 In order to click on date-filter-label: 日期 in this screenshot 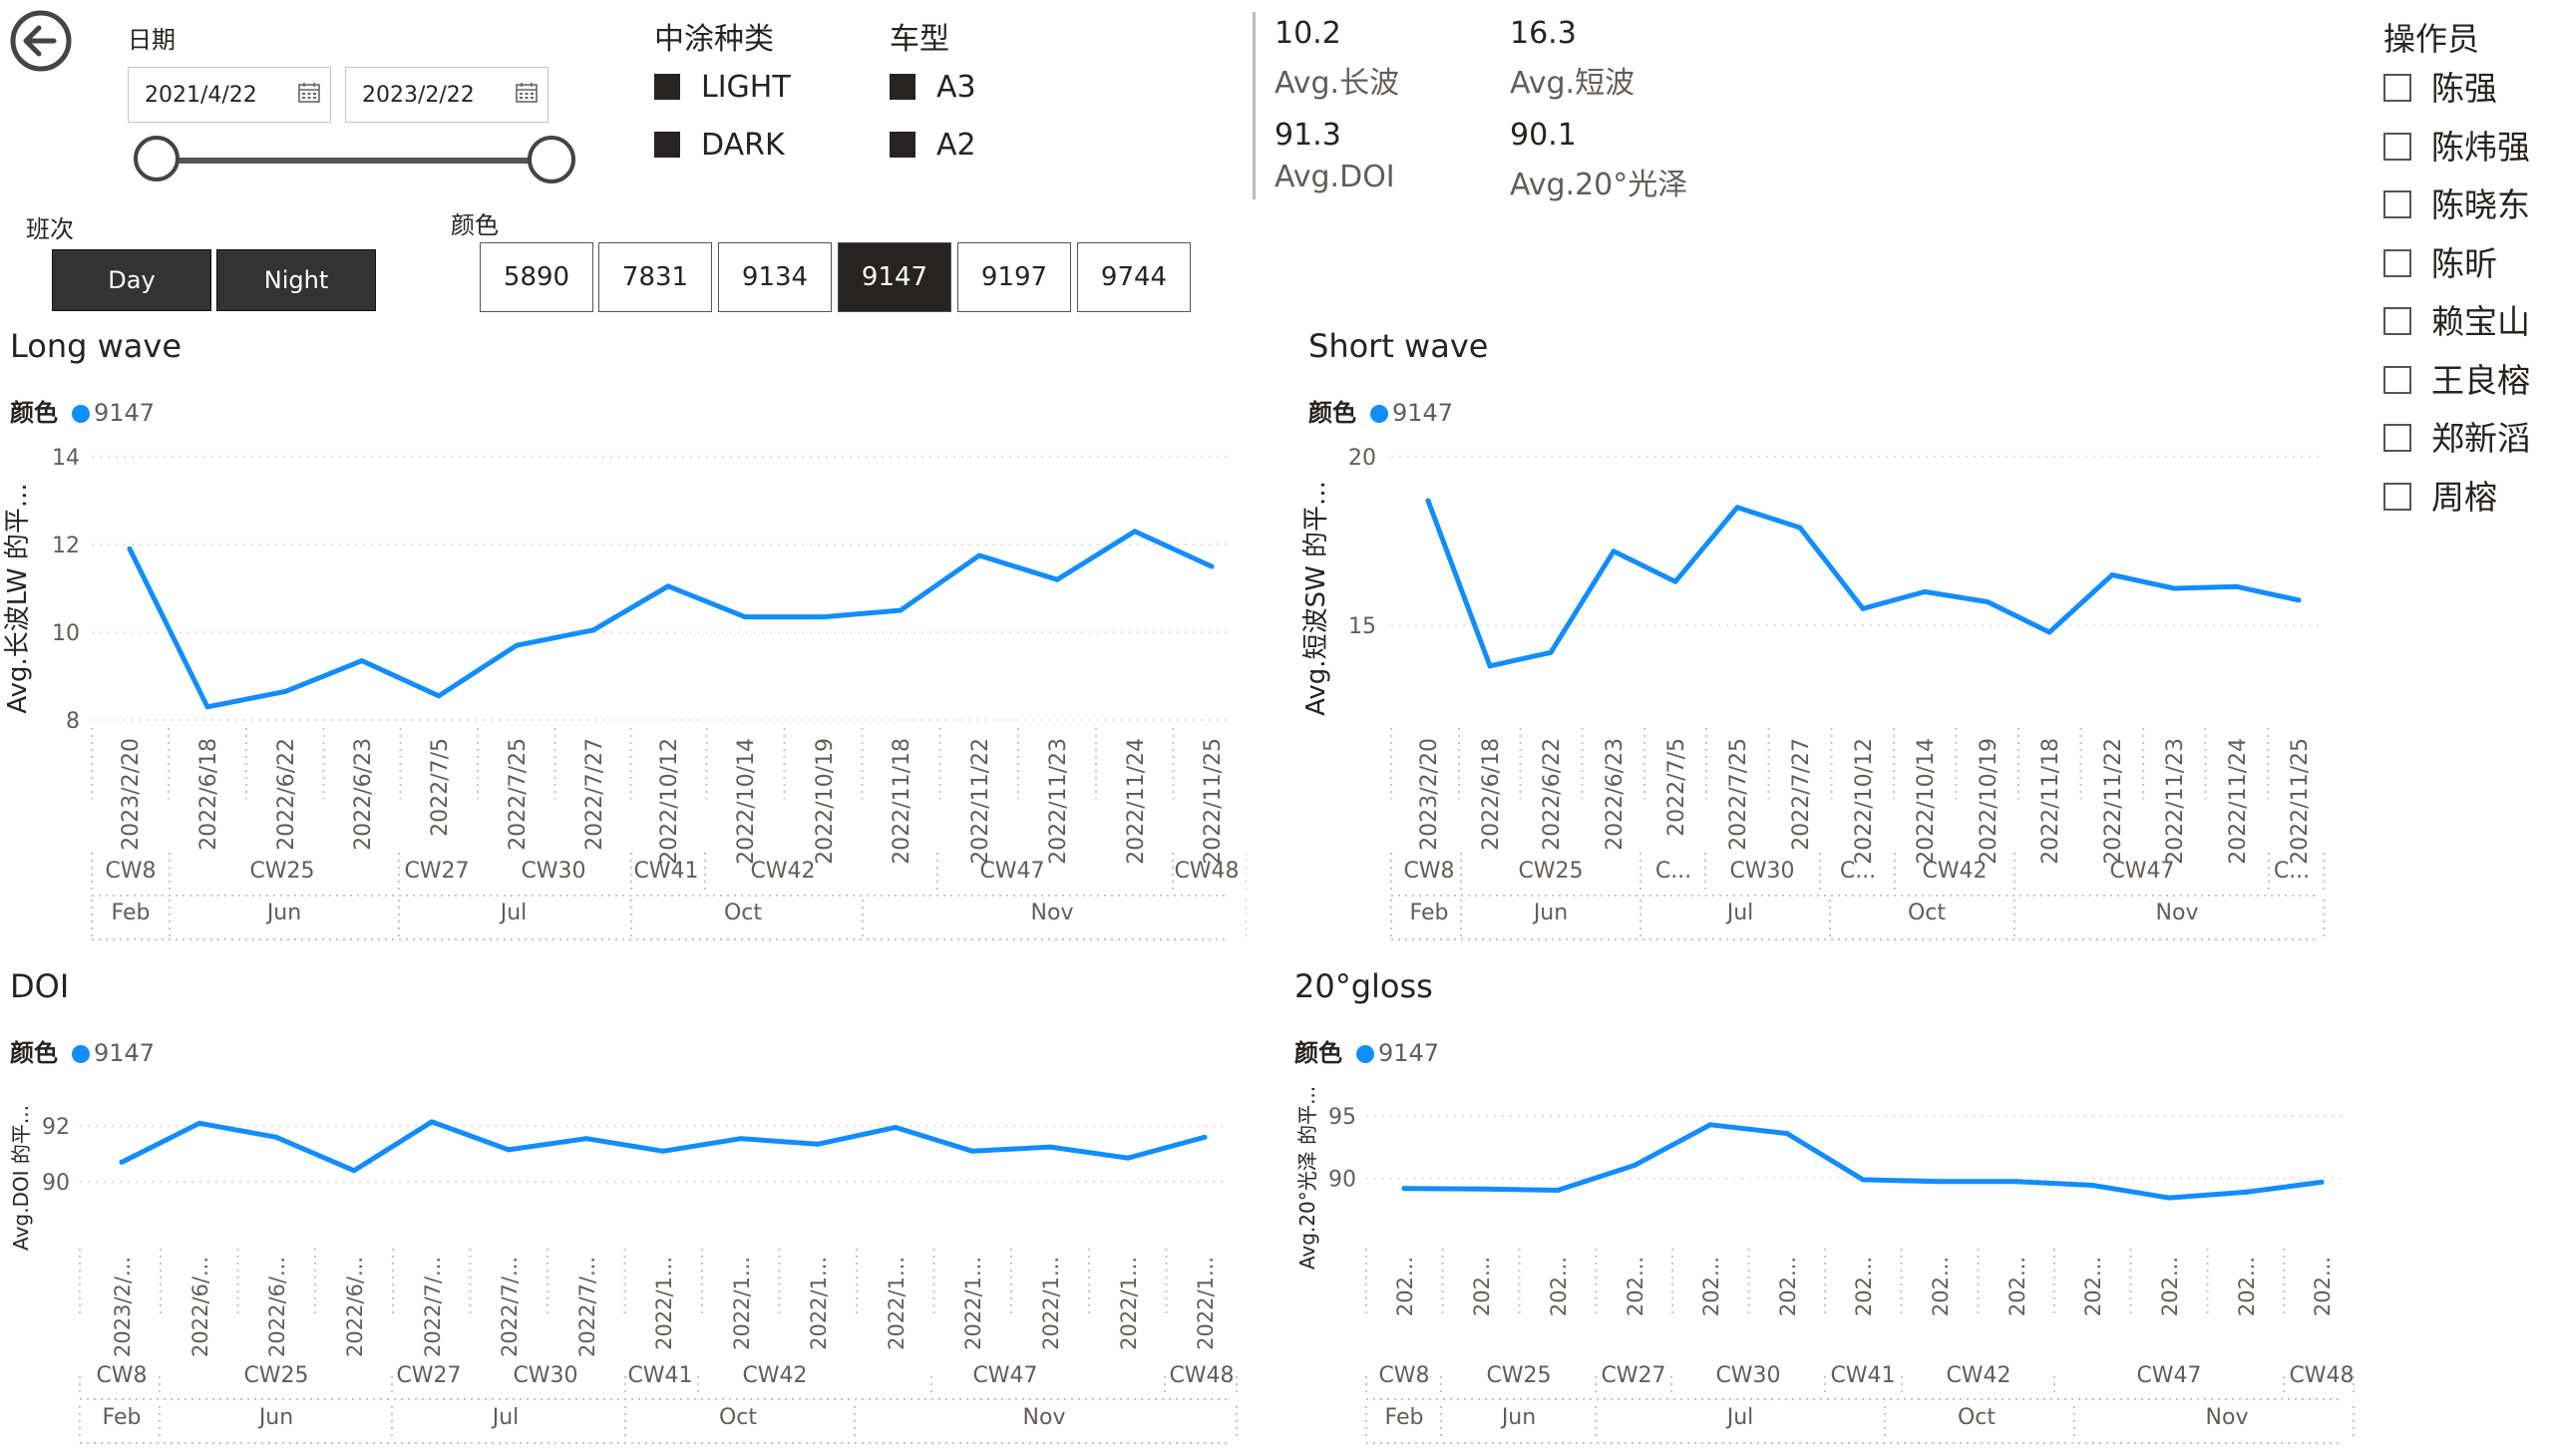, I will do `click(152, 40)`.